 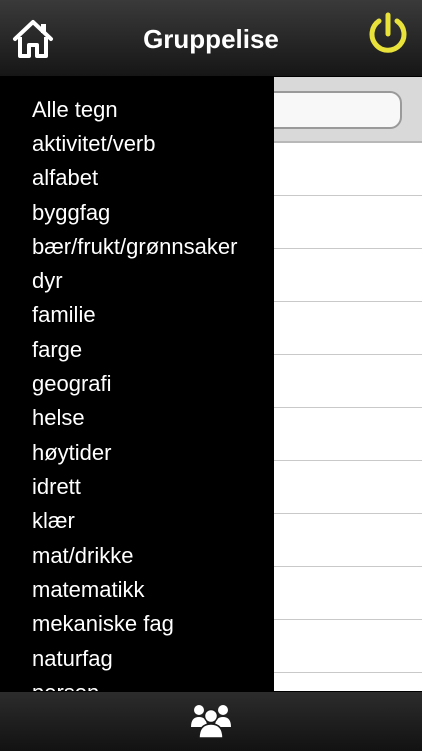 What do you see at coordinates (47, 281) in the screenshot?
I see `category-item: dyr` at bounding box center [47, 281].